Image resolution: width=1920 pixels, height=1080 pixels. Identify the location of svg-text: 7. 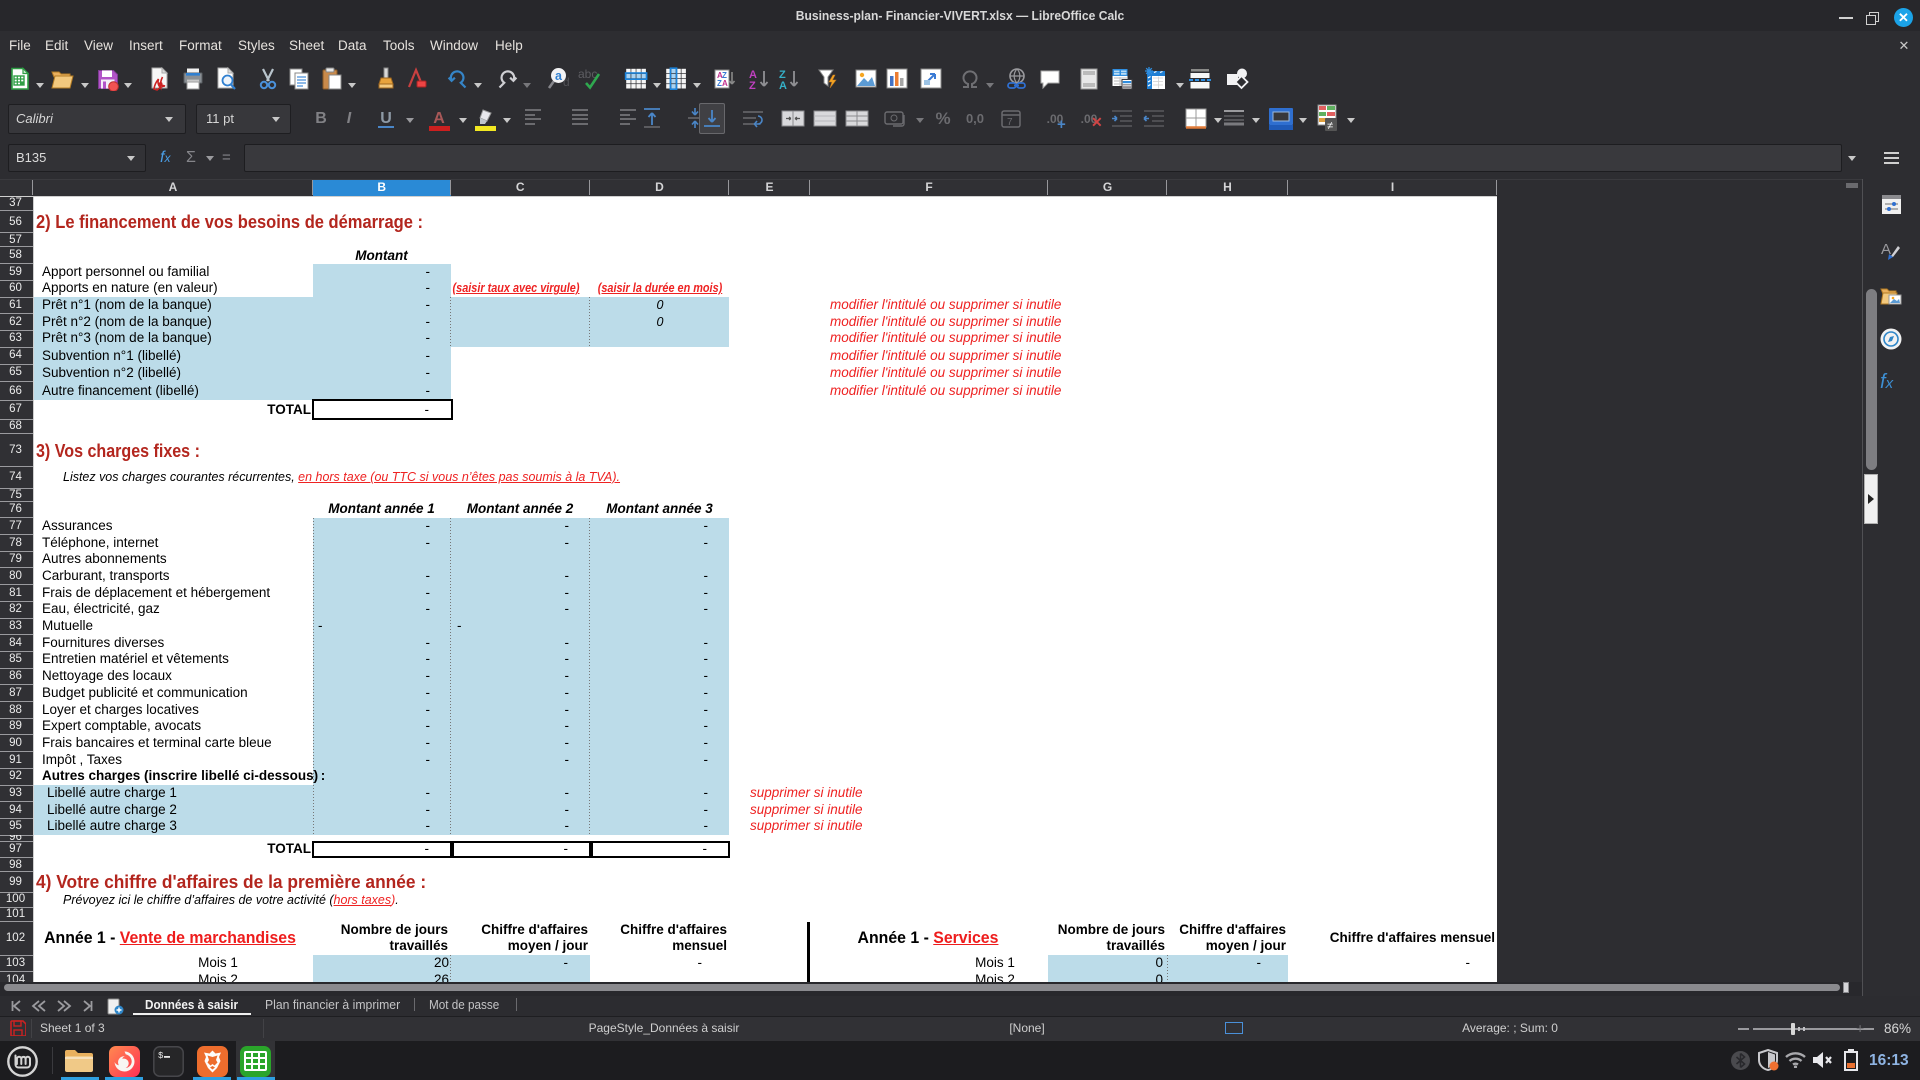
(1010, 122).